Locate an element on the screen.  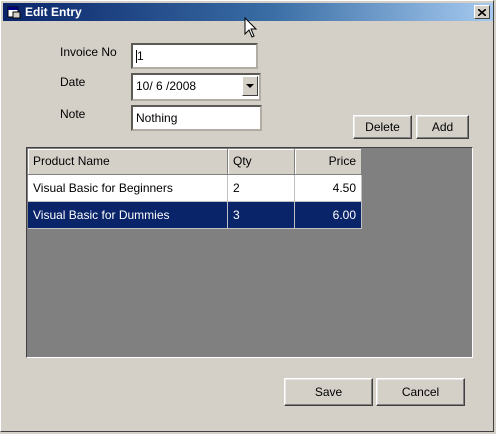
date-dropdown-button is located at coordinates (250, 86).